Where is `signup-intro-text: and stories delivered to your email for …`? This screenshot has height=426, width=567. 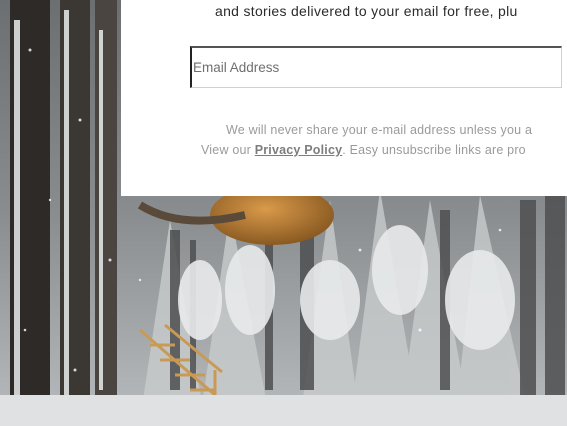 signup-intro-text: and stories delivered to your email for … is located at coordinates (366, 11).